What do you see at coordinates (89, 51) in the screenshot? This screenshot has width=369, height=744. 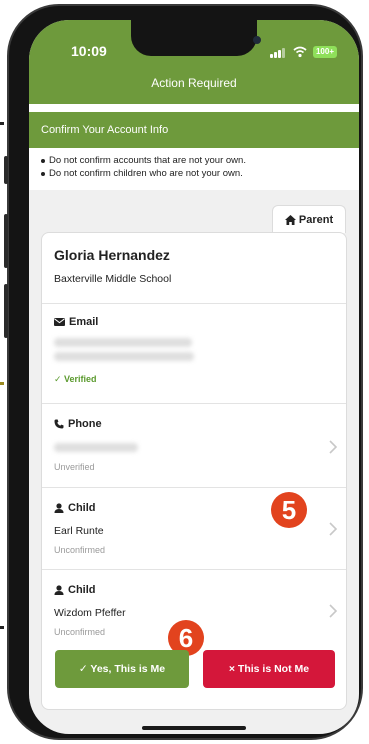 I see `status-time: 10:09` at bounding box center [89, 51].